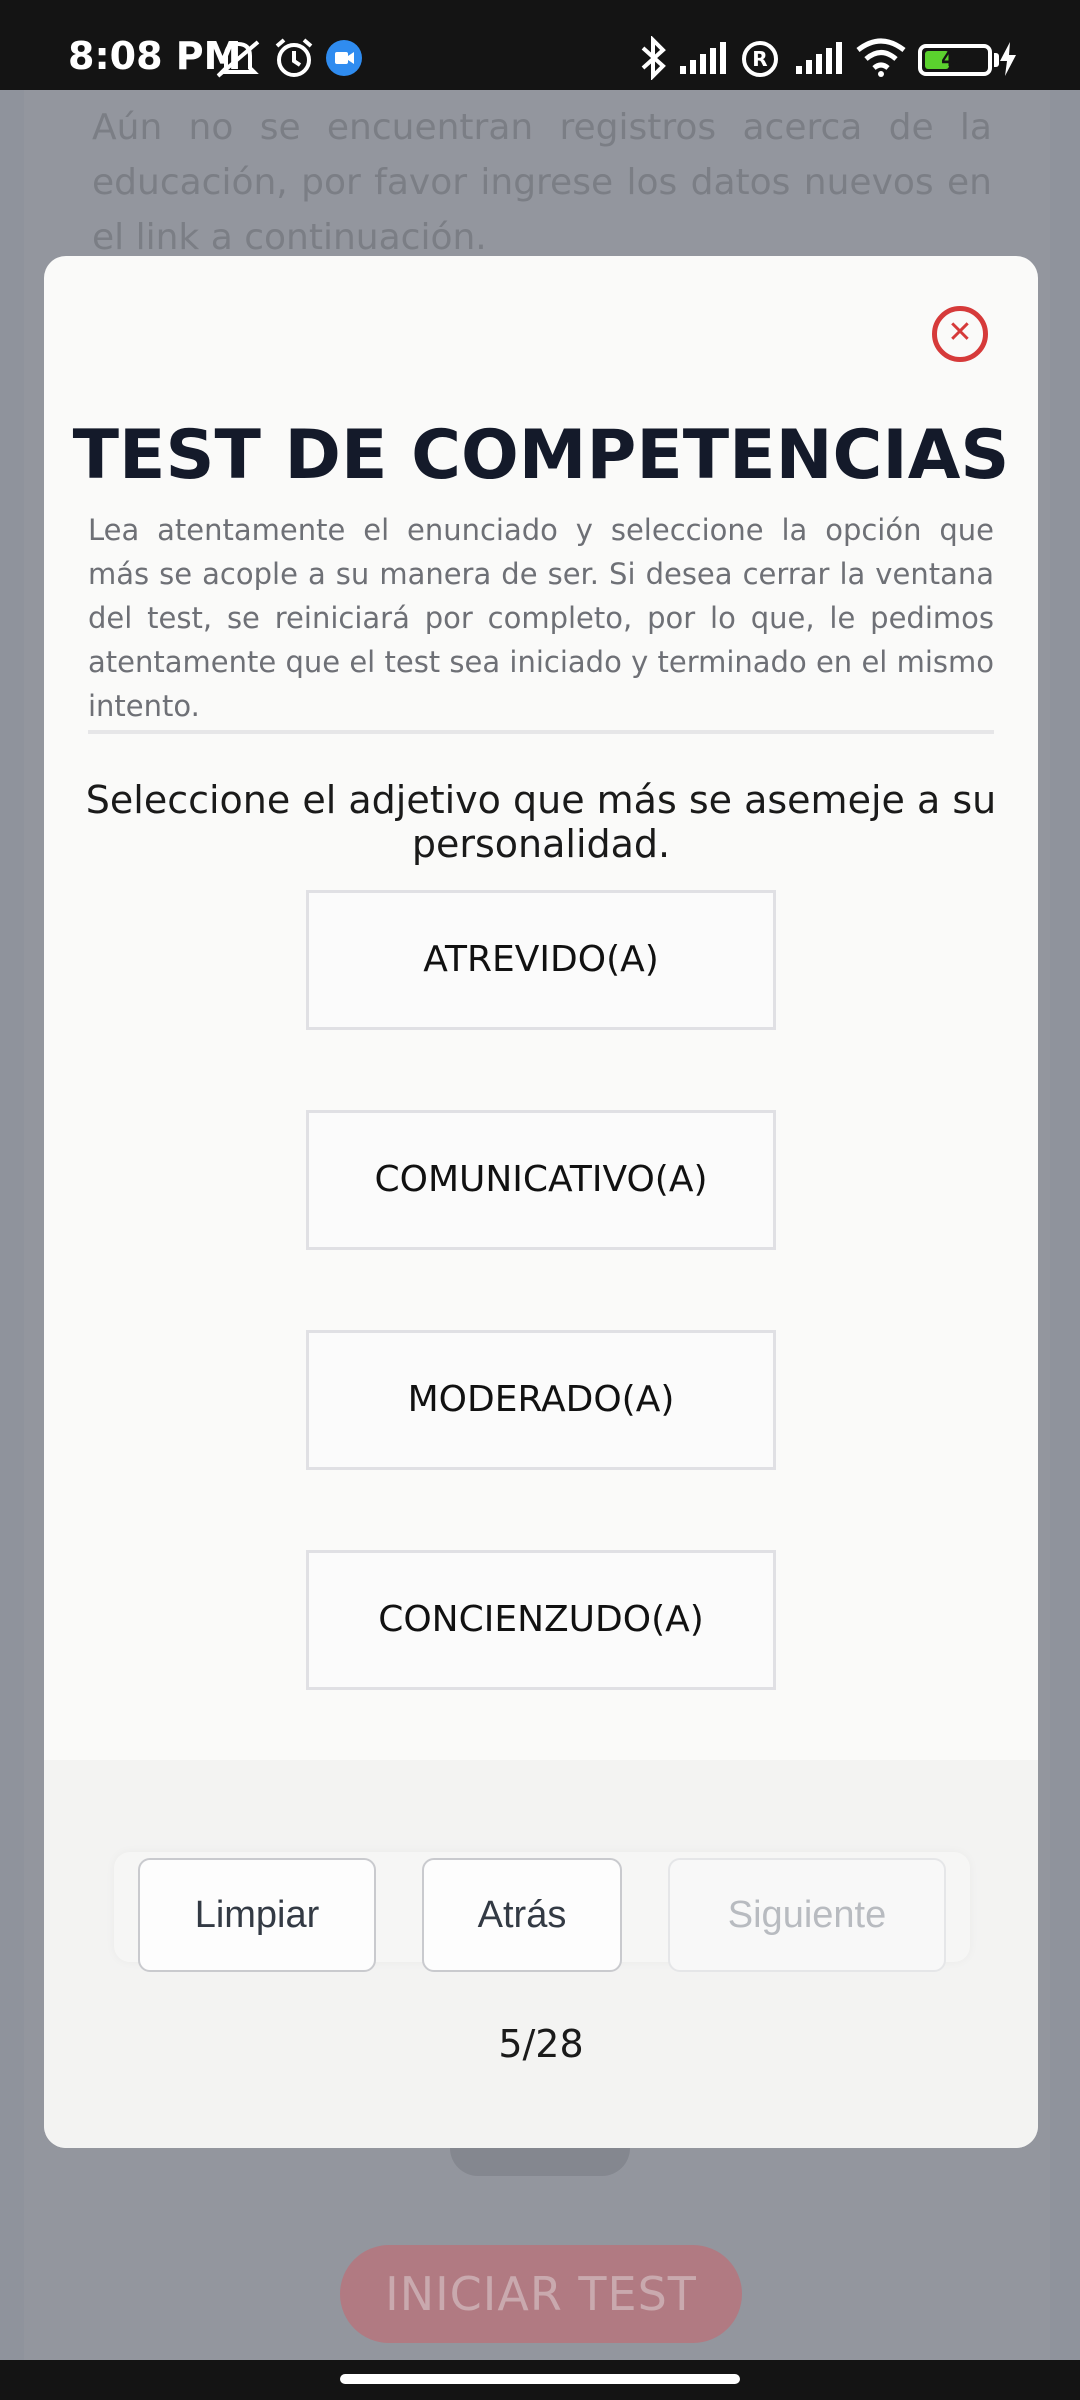  Describe the element at coordinates (238, 59) in the screenshot. I see `mute-icon` at that location.